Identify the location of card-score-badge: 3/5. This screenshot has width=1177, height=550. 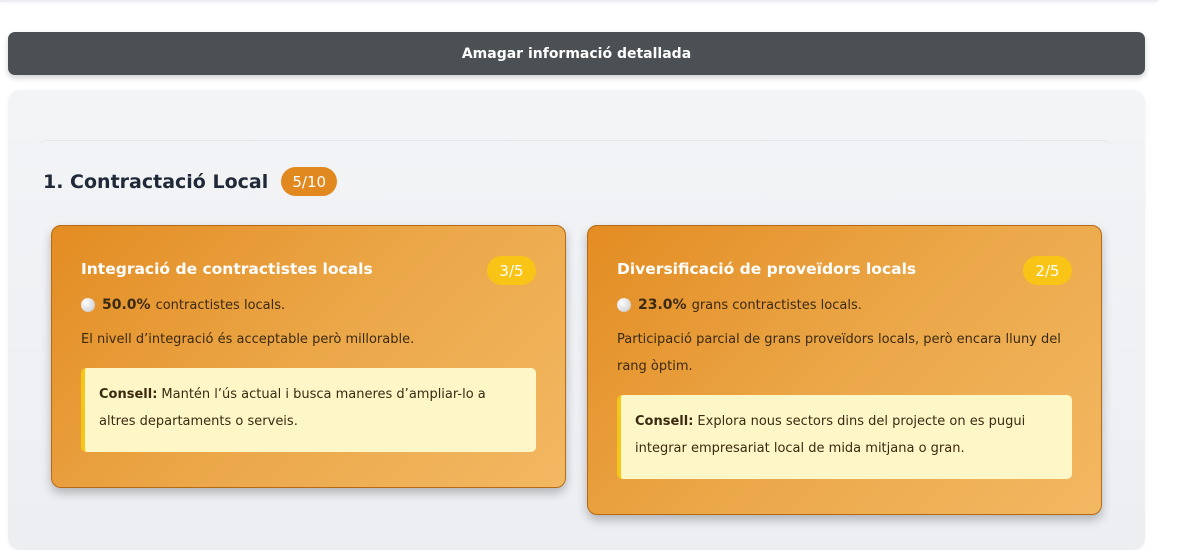
(511, 270).